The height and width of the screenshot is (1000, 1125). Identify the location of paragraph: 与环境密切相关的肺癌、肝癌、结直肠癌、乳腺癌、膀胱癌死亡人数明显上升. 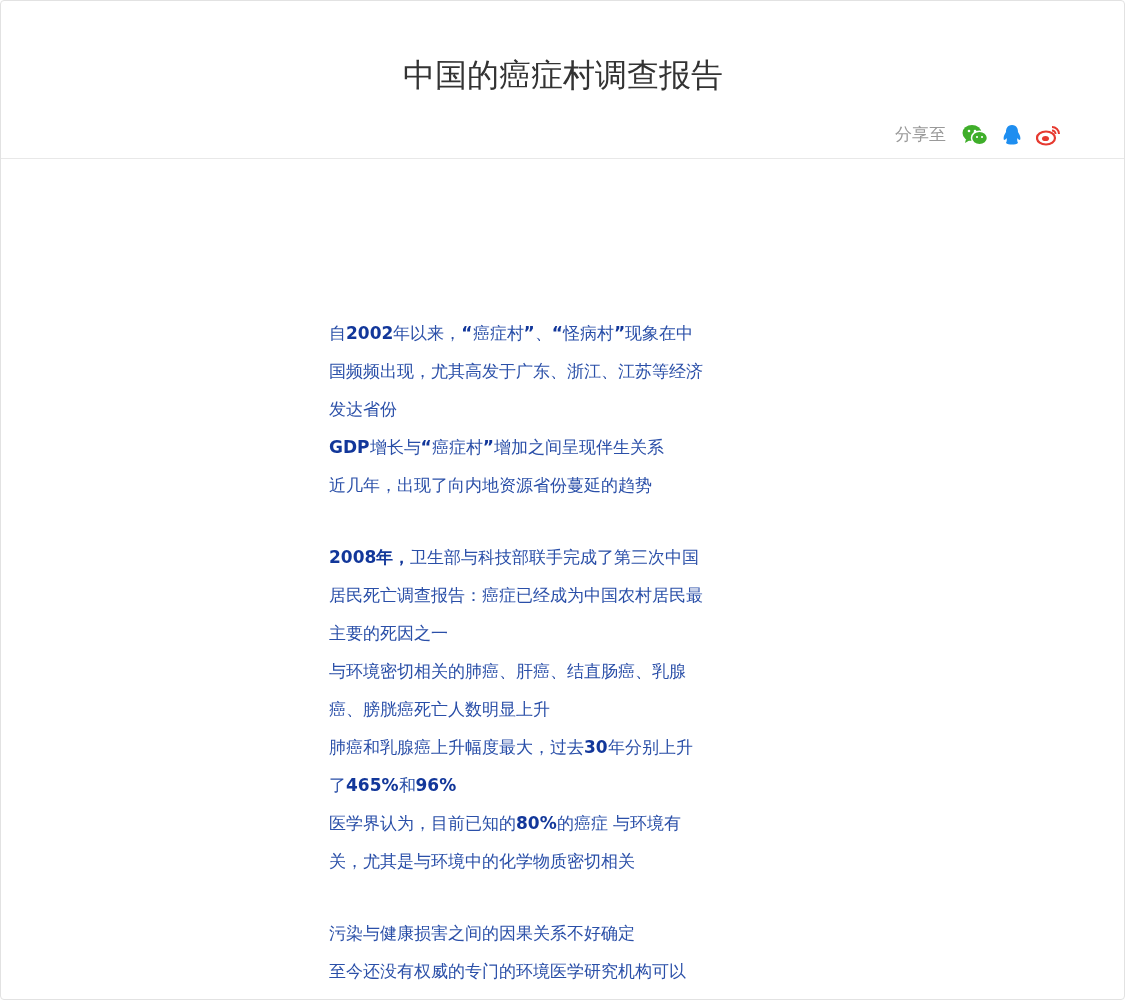
(508, 690).